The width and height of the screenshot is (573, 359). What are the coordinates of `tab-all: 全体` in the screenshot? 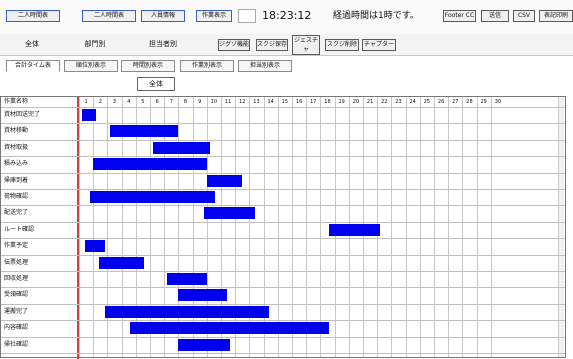 It's located at (32, 44).